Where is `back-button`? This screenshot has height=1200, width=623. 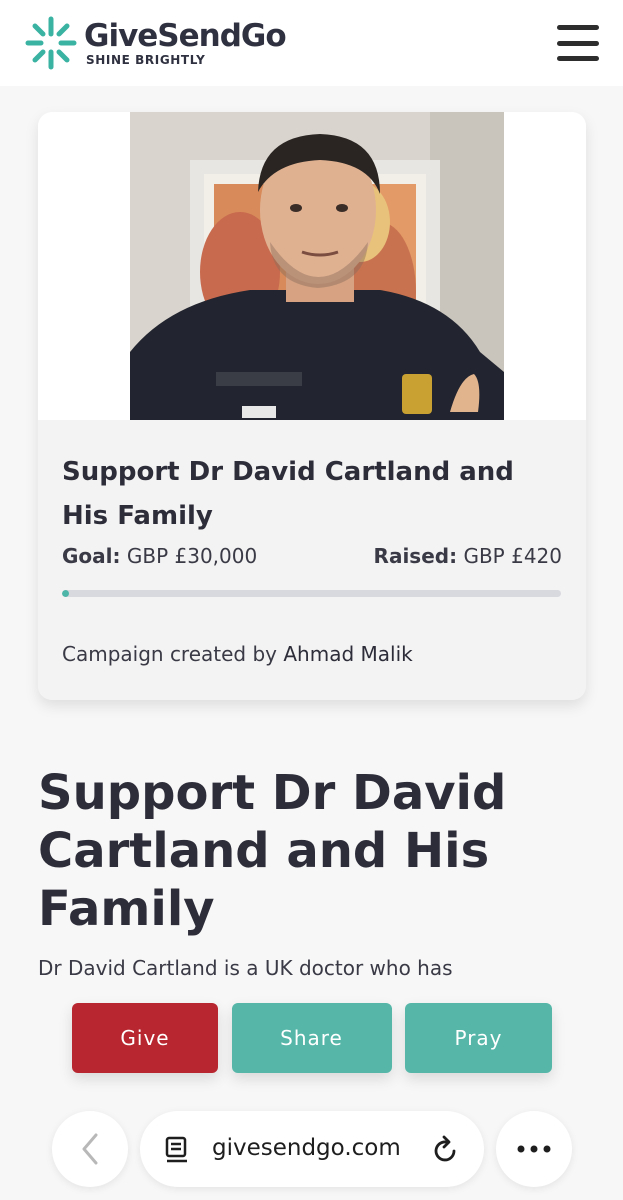
back-button is located at coordinates (90, 1149).